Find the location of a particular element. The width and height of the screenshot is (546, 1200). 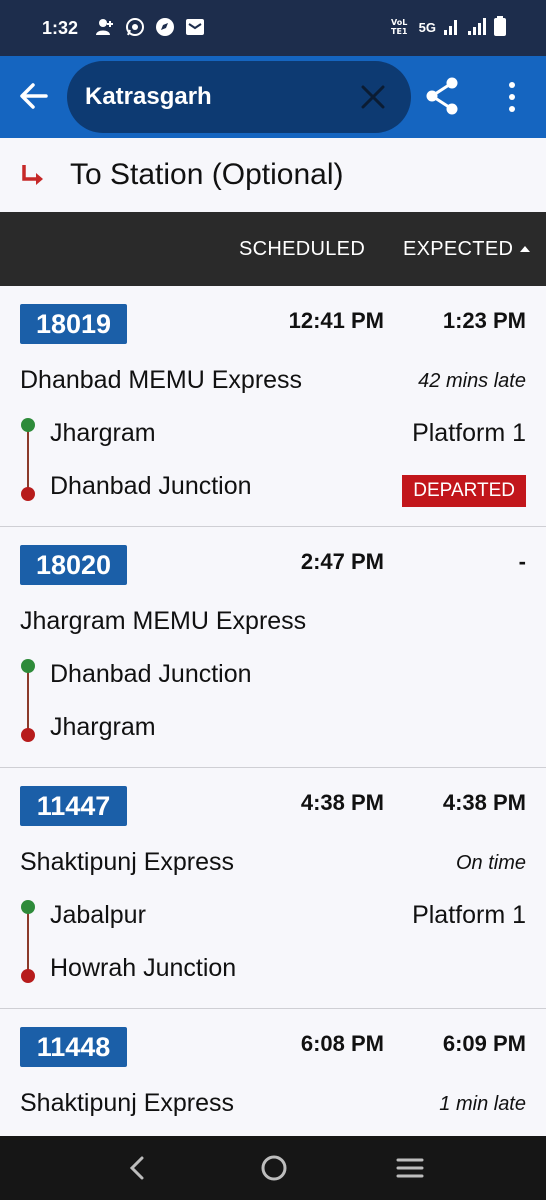

train-number-badge: 18019 is located at coordinates (73, 324).